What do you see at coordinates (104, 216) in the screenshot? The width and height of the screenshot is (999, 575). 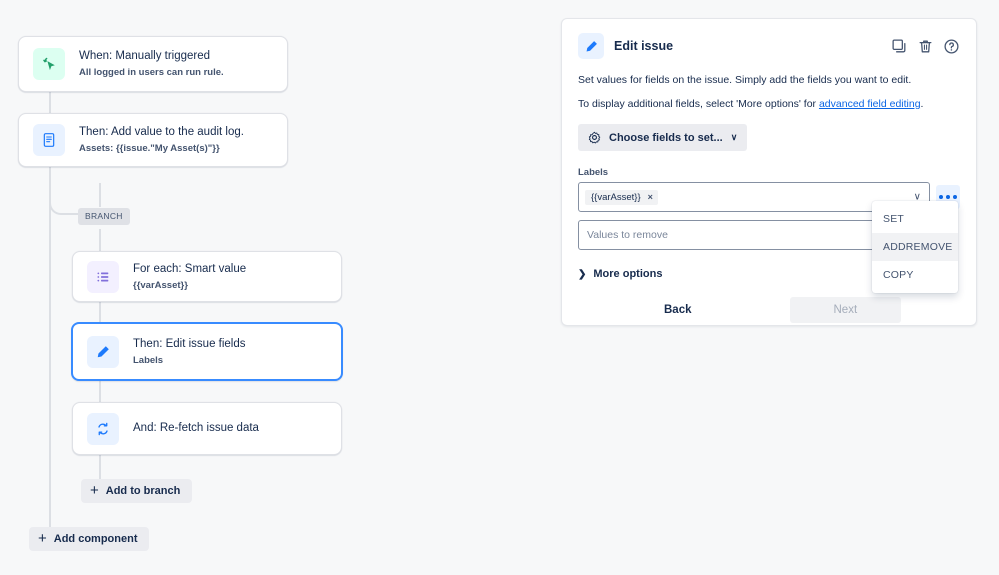 I see `branch-pill: BRANCH` at bounding box center [104, 216].